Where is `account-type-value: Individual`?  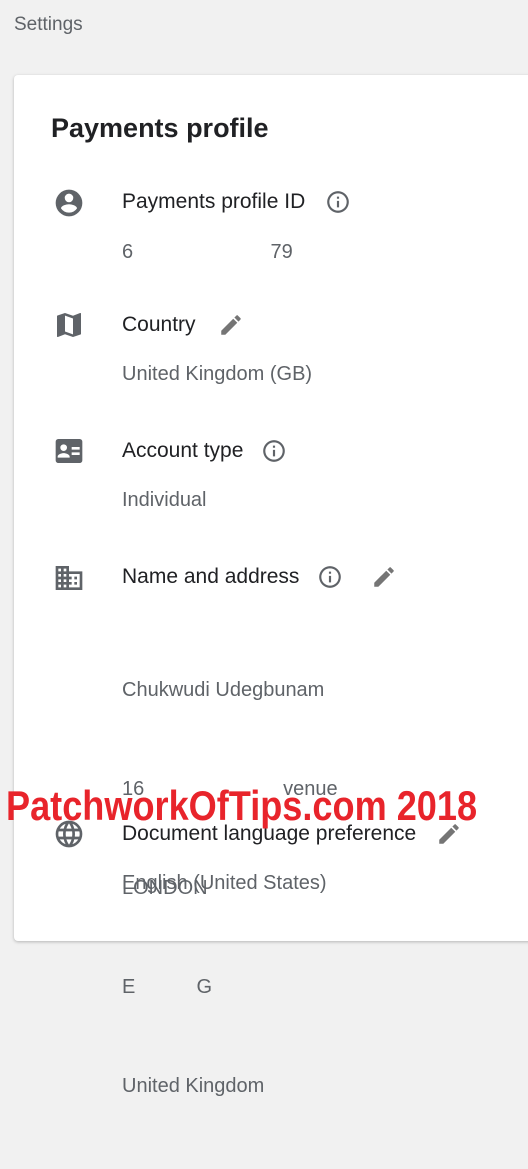 account-type-value: Individual is located at coordinates (164, 500).